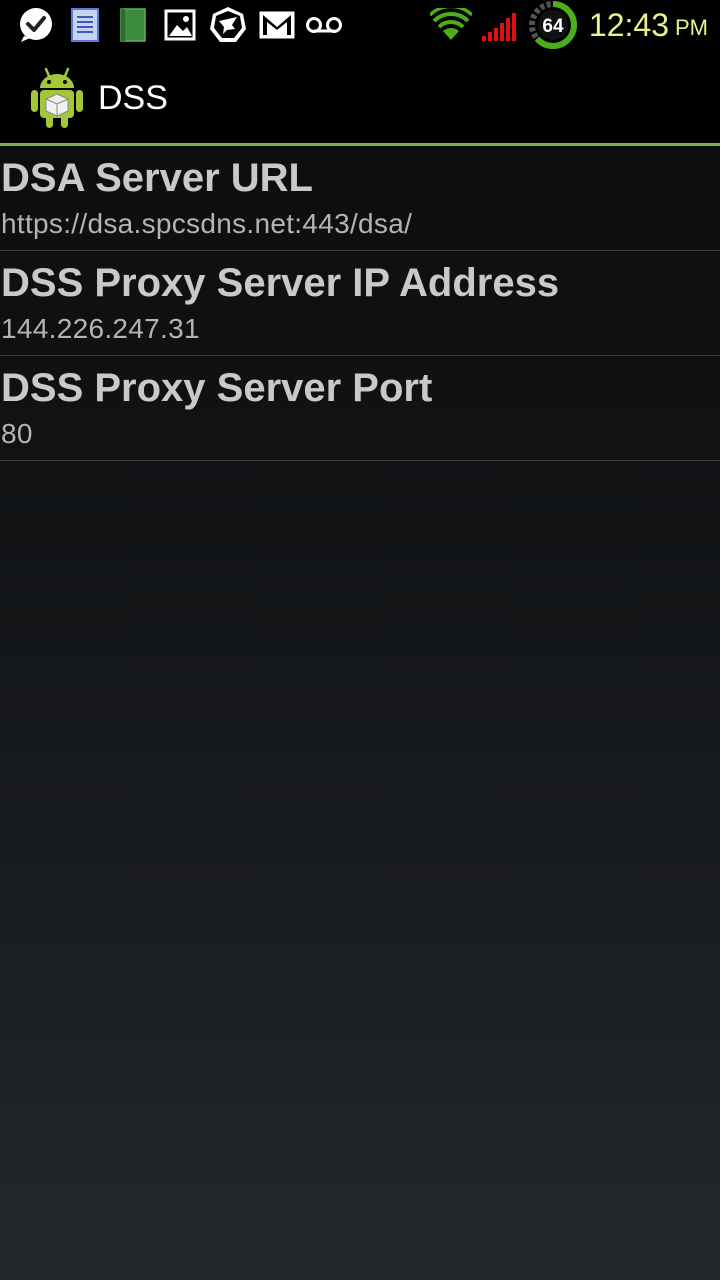 This screenshot has height=1280, width=720. I want to click on pref-title: DSS Proxy Server IP Address, so click(280, 283).